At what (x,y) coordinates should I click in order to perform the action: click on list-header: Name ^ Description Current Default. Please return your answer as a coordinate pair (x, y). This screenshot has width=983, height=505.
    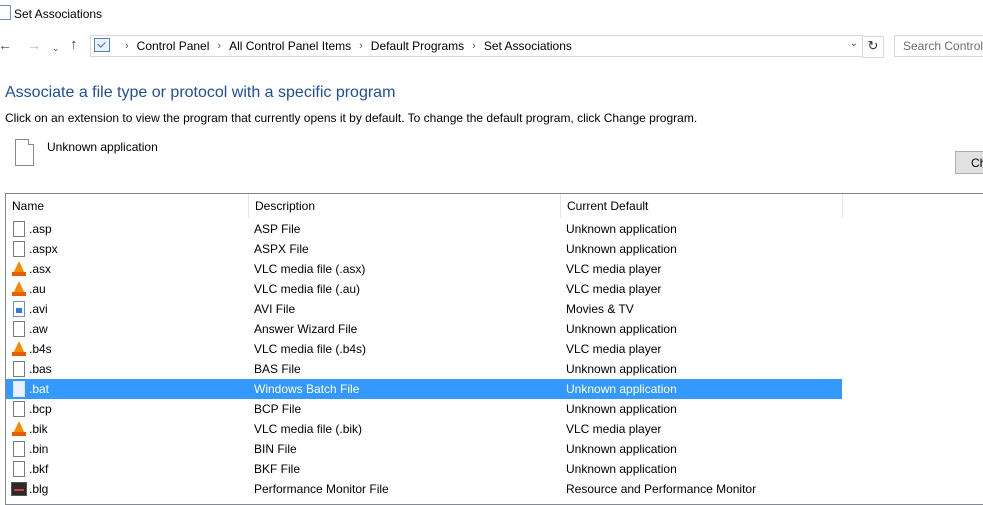
    Looking at the image, I should click on (494, 206).